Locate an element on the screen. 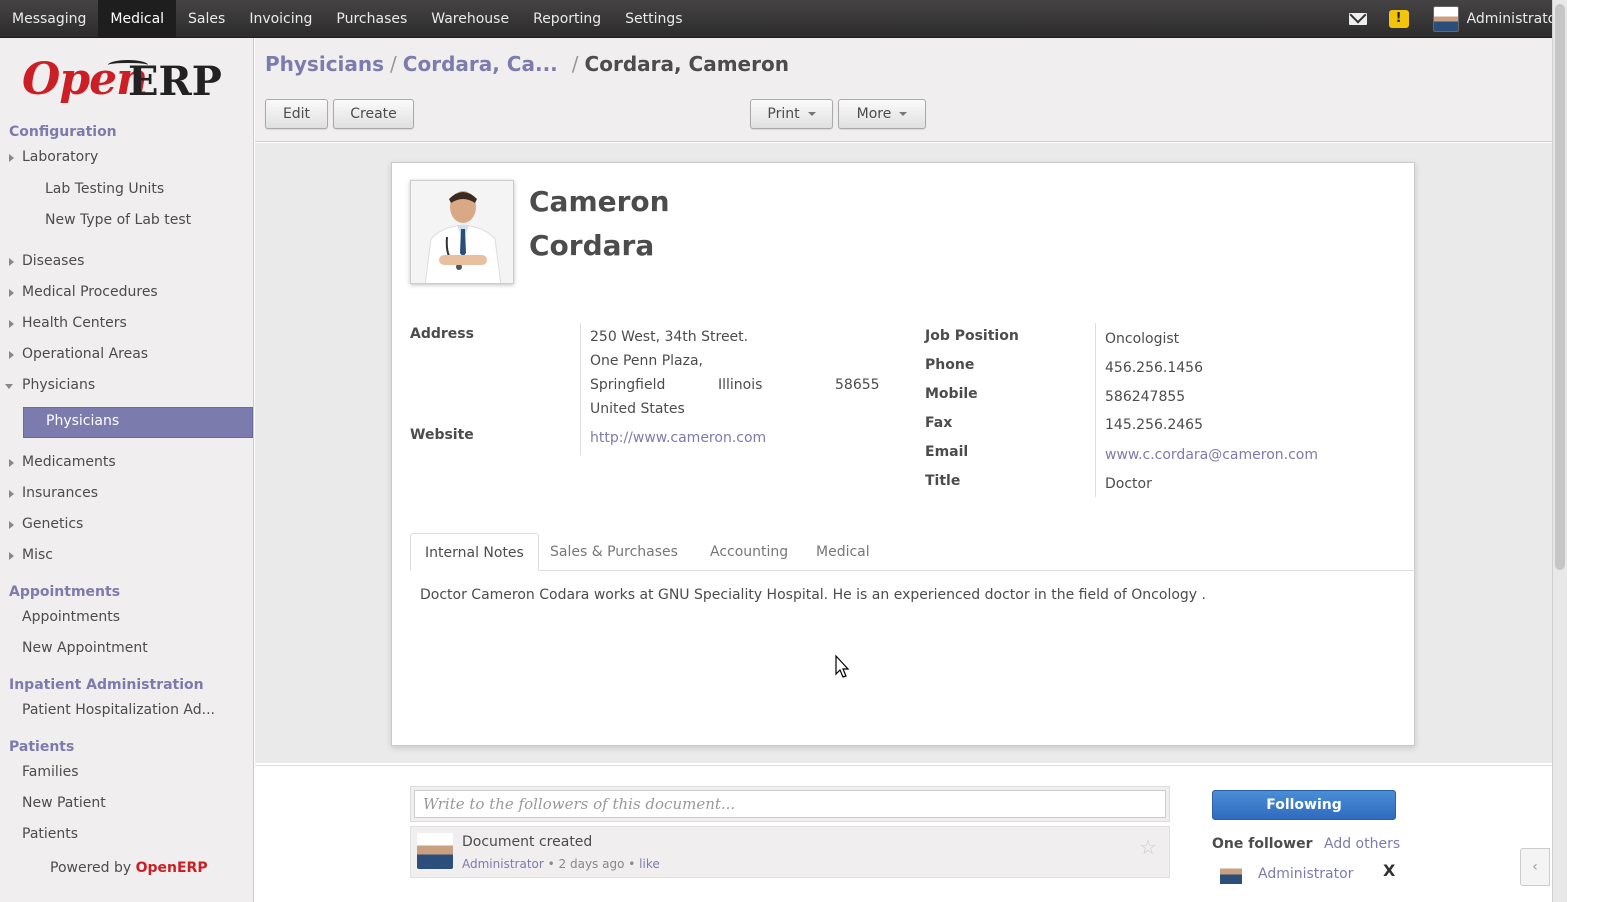  add-others-link: Add others is located at coordinates (1362, 844).